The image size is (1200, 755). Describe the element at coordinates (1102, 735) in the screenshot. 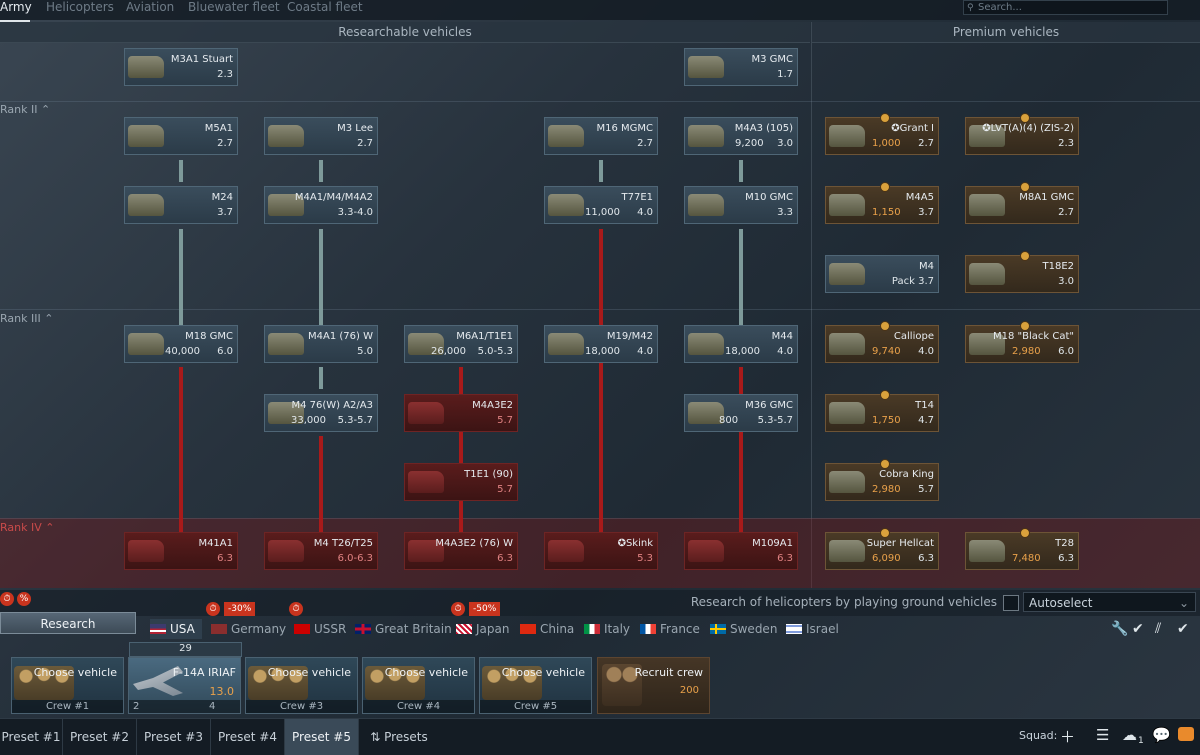

I see `list-icon: ☰` at that location.